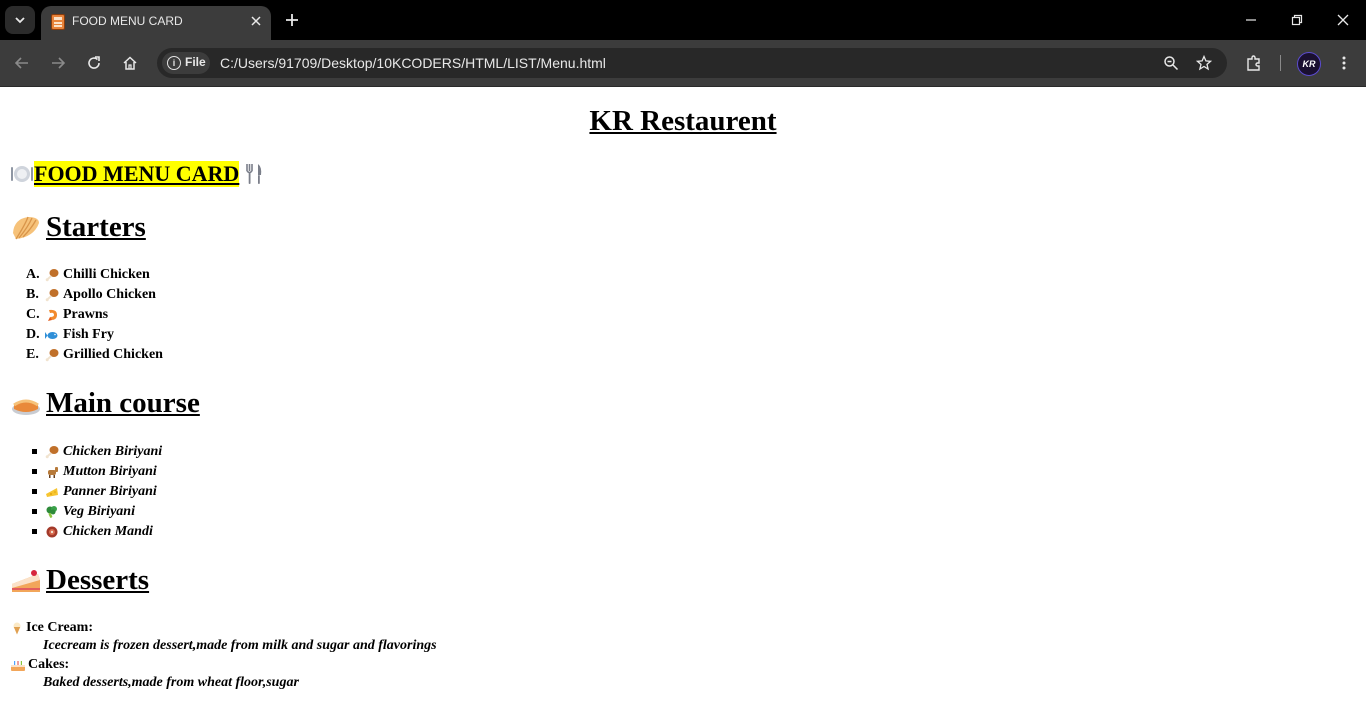 This screenshot has height=716, width=1366. I want to click on bookmark-button, so click(1204, 63).